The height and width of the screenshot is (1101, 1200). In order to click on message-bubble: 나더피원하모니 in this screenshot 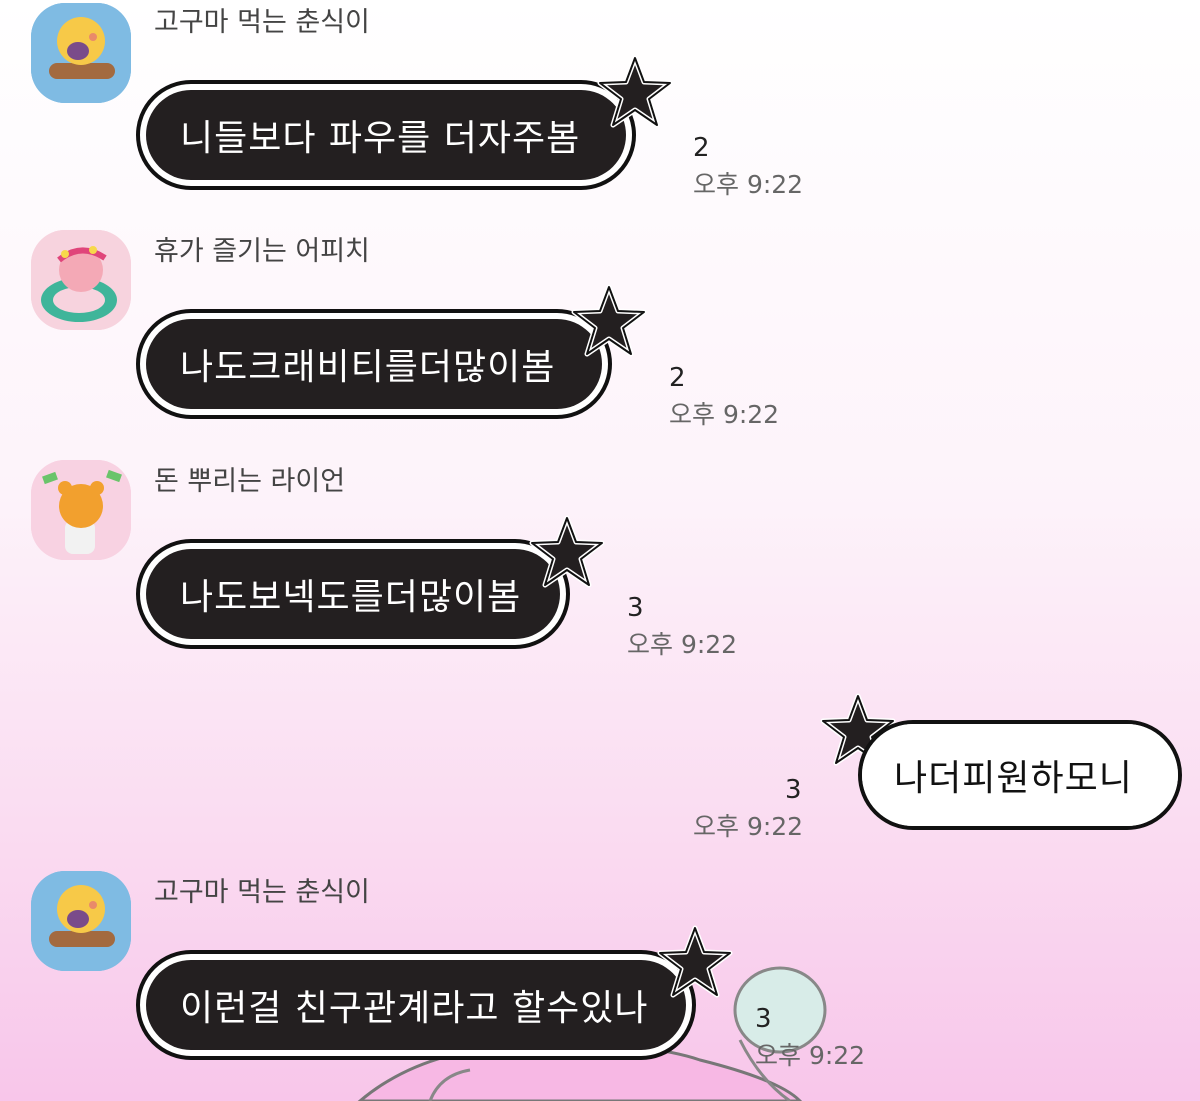, I will do `click(1020, 775)`.